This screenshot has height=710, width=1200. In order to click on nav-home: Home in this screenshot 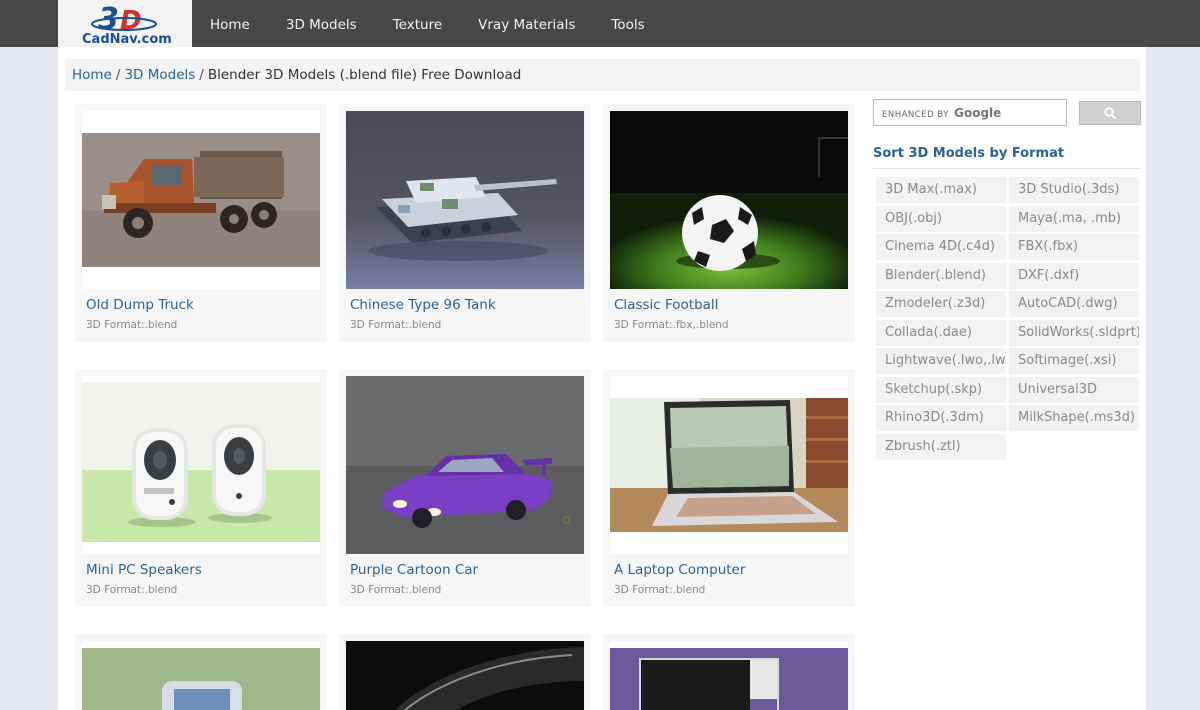, I will do `click(230, 23)`.